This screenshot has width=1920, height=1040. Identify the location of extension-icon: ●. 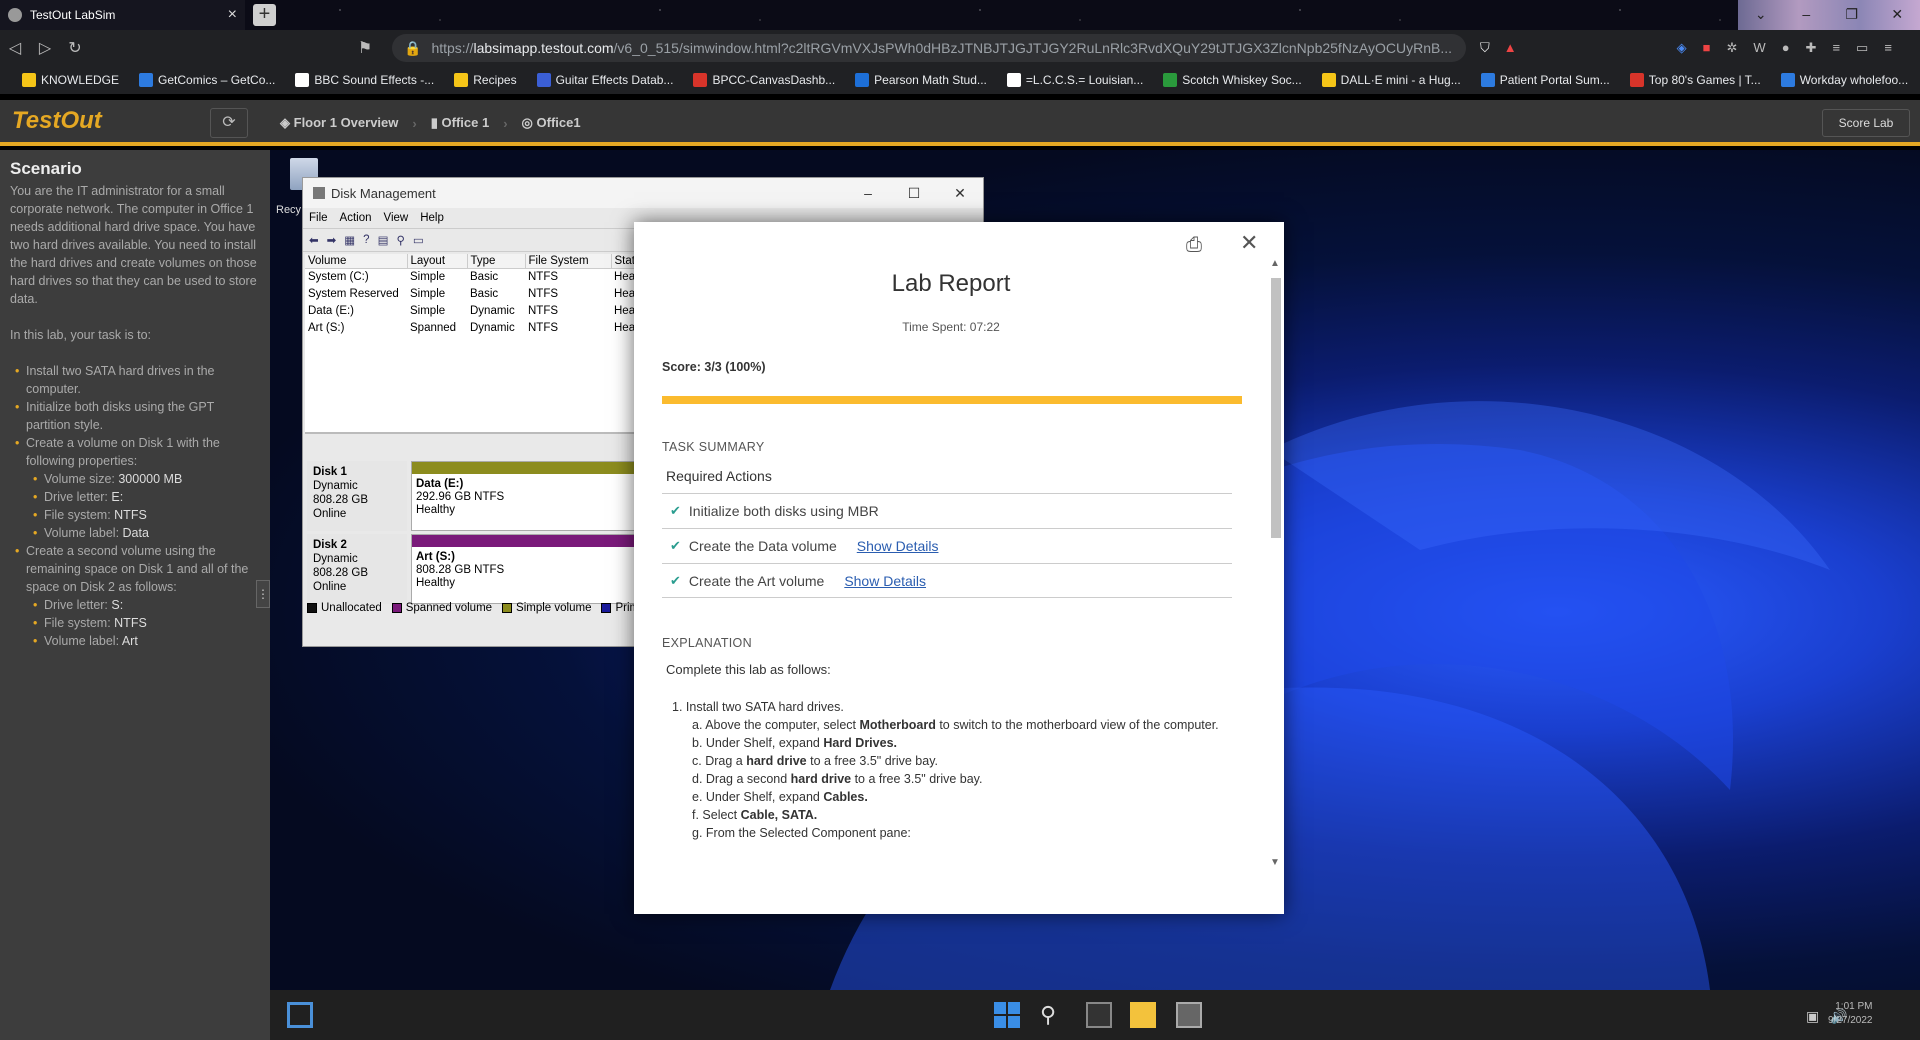
(1786, 48).